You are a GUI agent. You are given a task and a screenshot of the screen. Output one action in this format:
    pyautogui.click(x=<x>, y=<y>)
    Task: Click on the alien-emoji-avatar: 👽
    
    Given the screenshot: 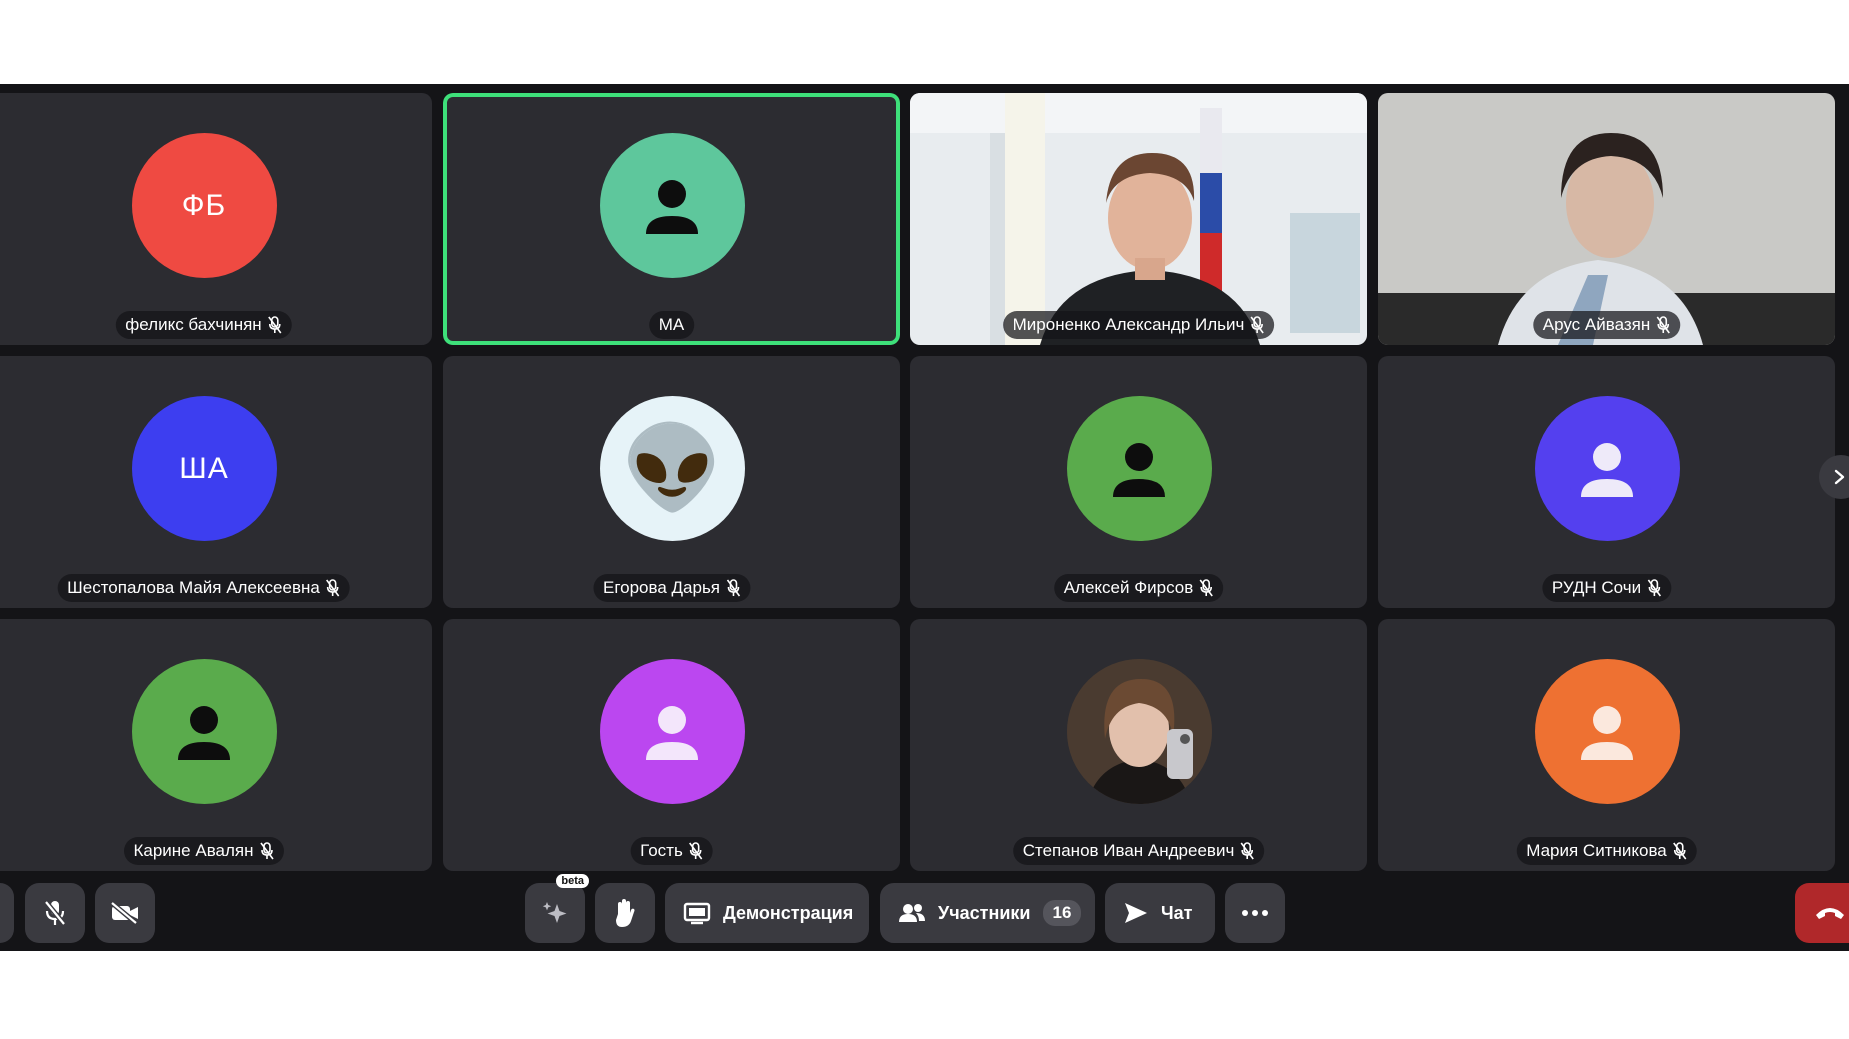 What is the action you would take?
    pyautogui.click(x=672, y=468)
    